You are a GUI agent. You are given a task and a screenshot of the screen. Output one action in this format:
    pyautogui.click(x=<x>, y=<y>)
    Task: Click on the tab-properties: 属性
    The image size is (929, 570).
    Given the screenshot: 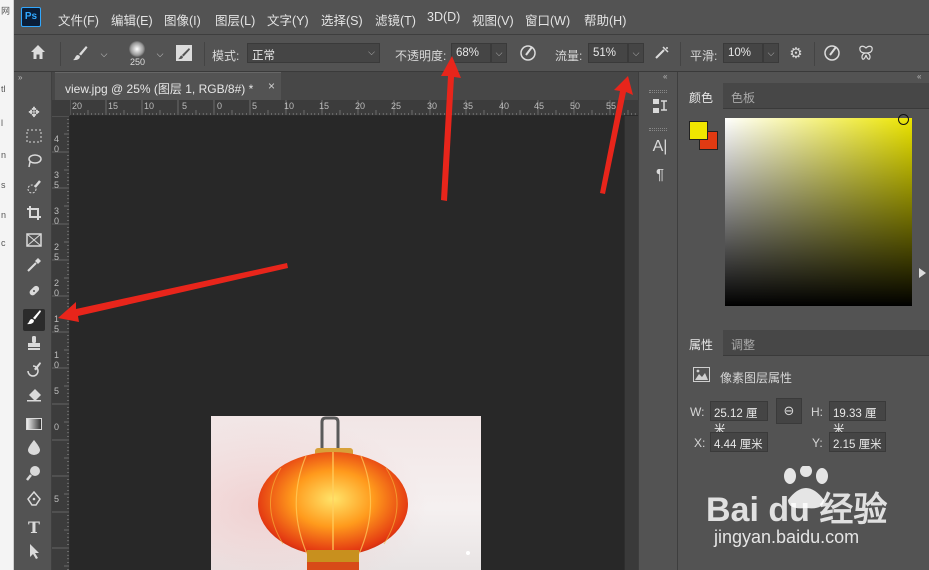 What is the action you would take?
    pyautogui.click(x=701, y=343)
    